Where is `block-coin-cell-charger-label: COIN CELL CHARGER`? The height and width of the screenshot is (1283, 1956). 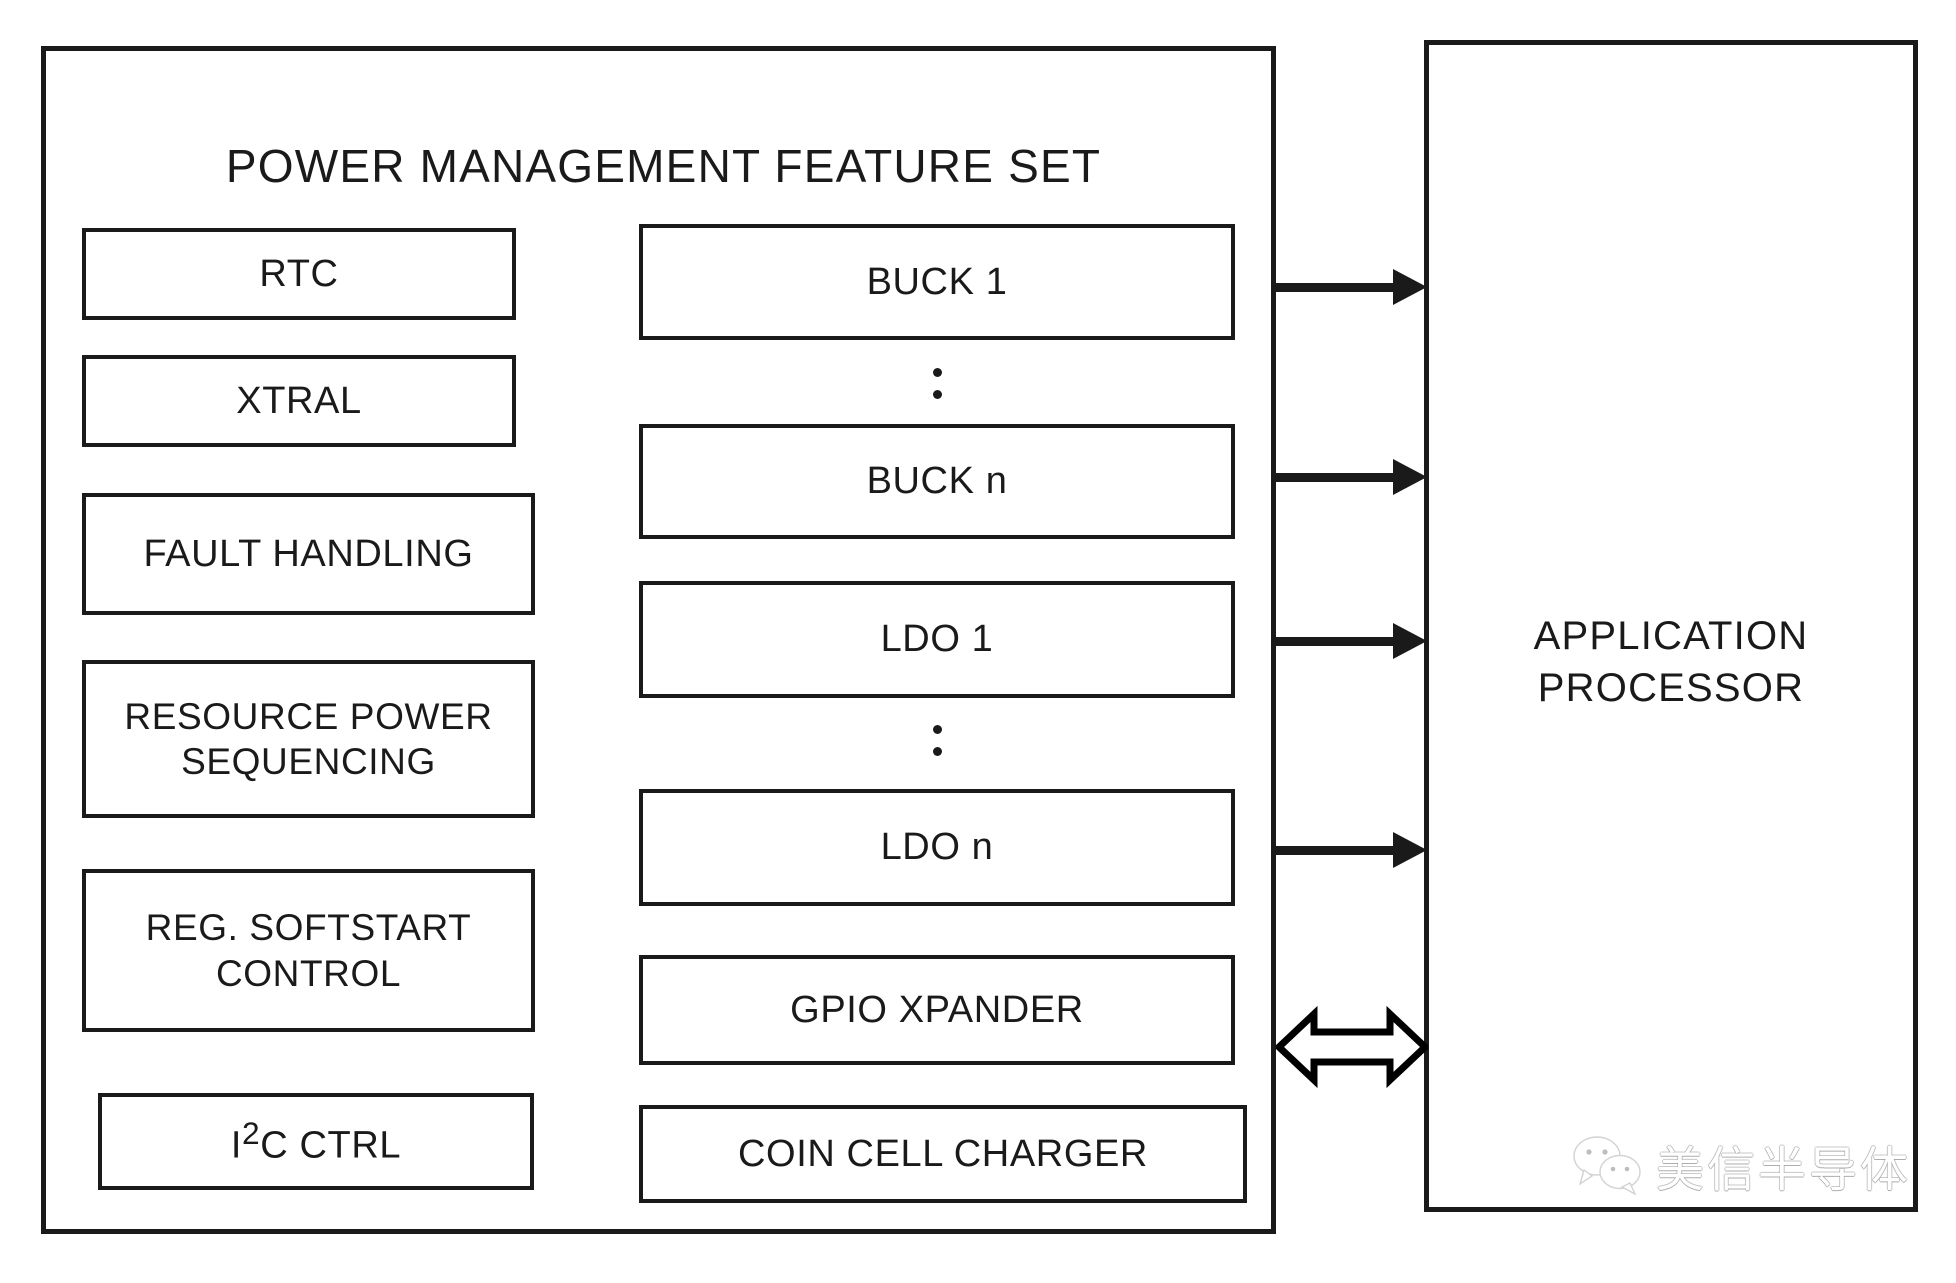 block-coin-cell-charger-label: COIN CELL CHARGER is located at coordinates (943, 1153).